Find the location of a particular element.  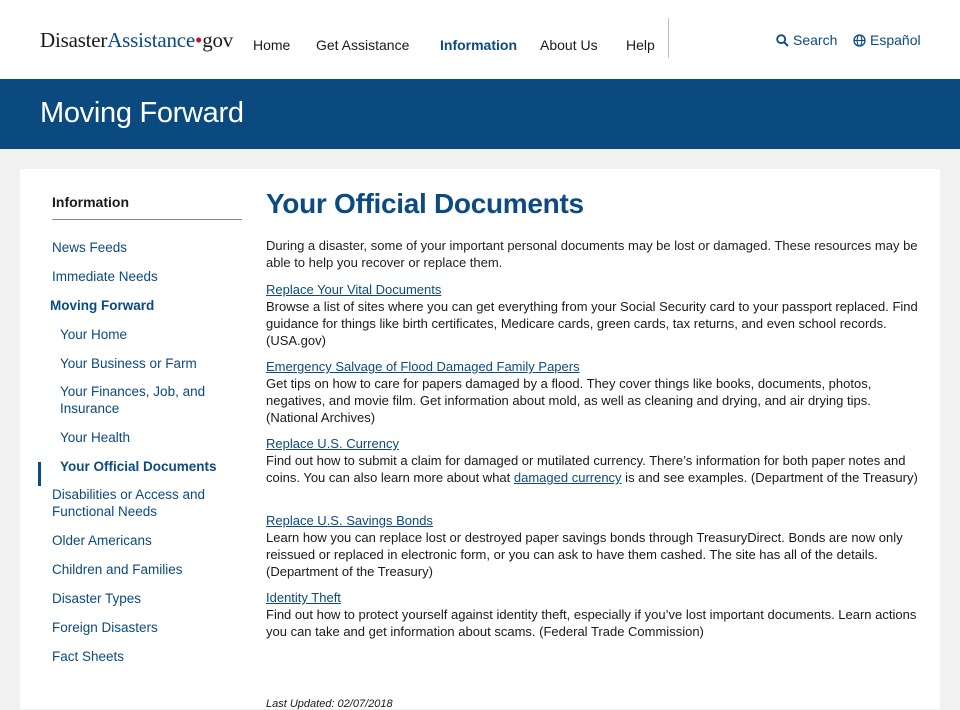

sidebar-heading: Information is located at coordinates (147, 207).